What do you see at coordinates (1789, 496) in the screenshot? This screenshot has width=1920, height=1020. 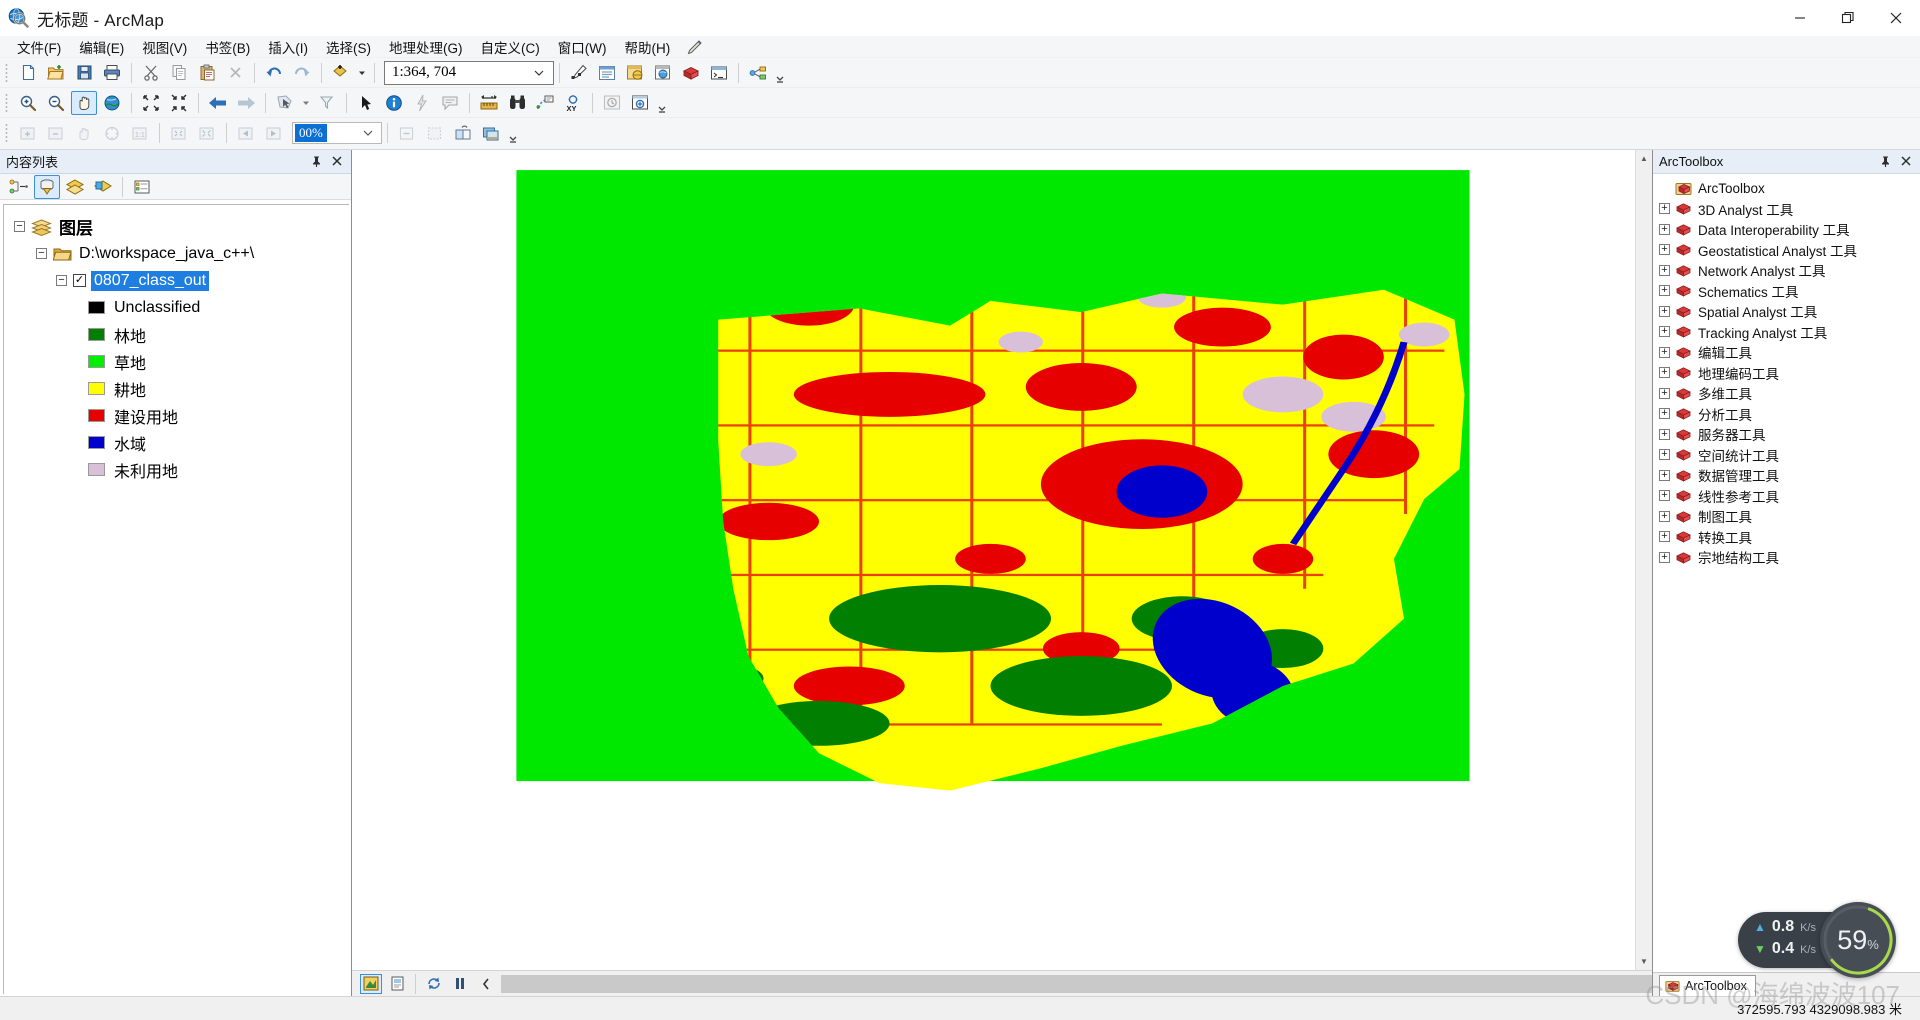 I see `arctoolbox-item: + 线性参考工具` at bounding box center [1789, 496].